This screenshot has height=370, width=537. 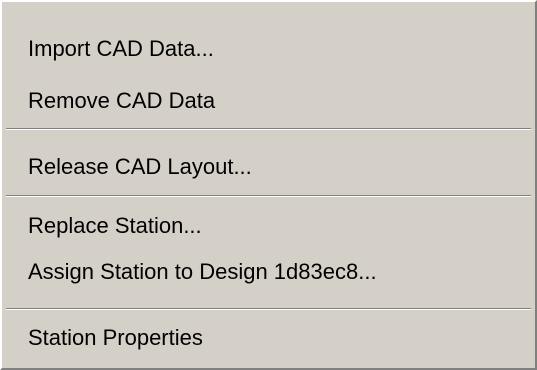 I want to click on menu-item-remove-cad-data: Remove CAD Data, so click(x=279, y=101).